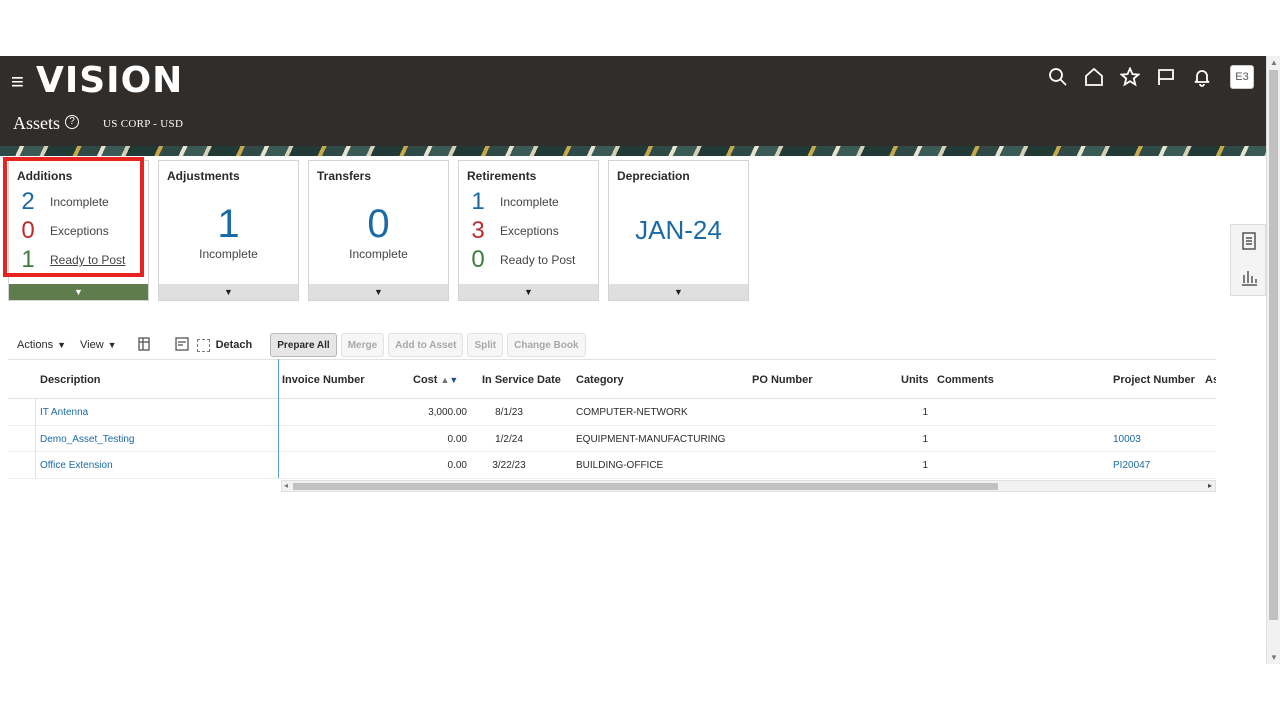 This screenshot has height=720, width=1280. What do you see at coordinates (449, 380) in the screenshot?
I see `sort-icon: ▲▼` at bounding box center [449, 380].